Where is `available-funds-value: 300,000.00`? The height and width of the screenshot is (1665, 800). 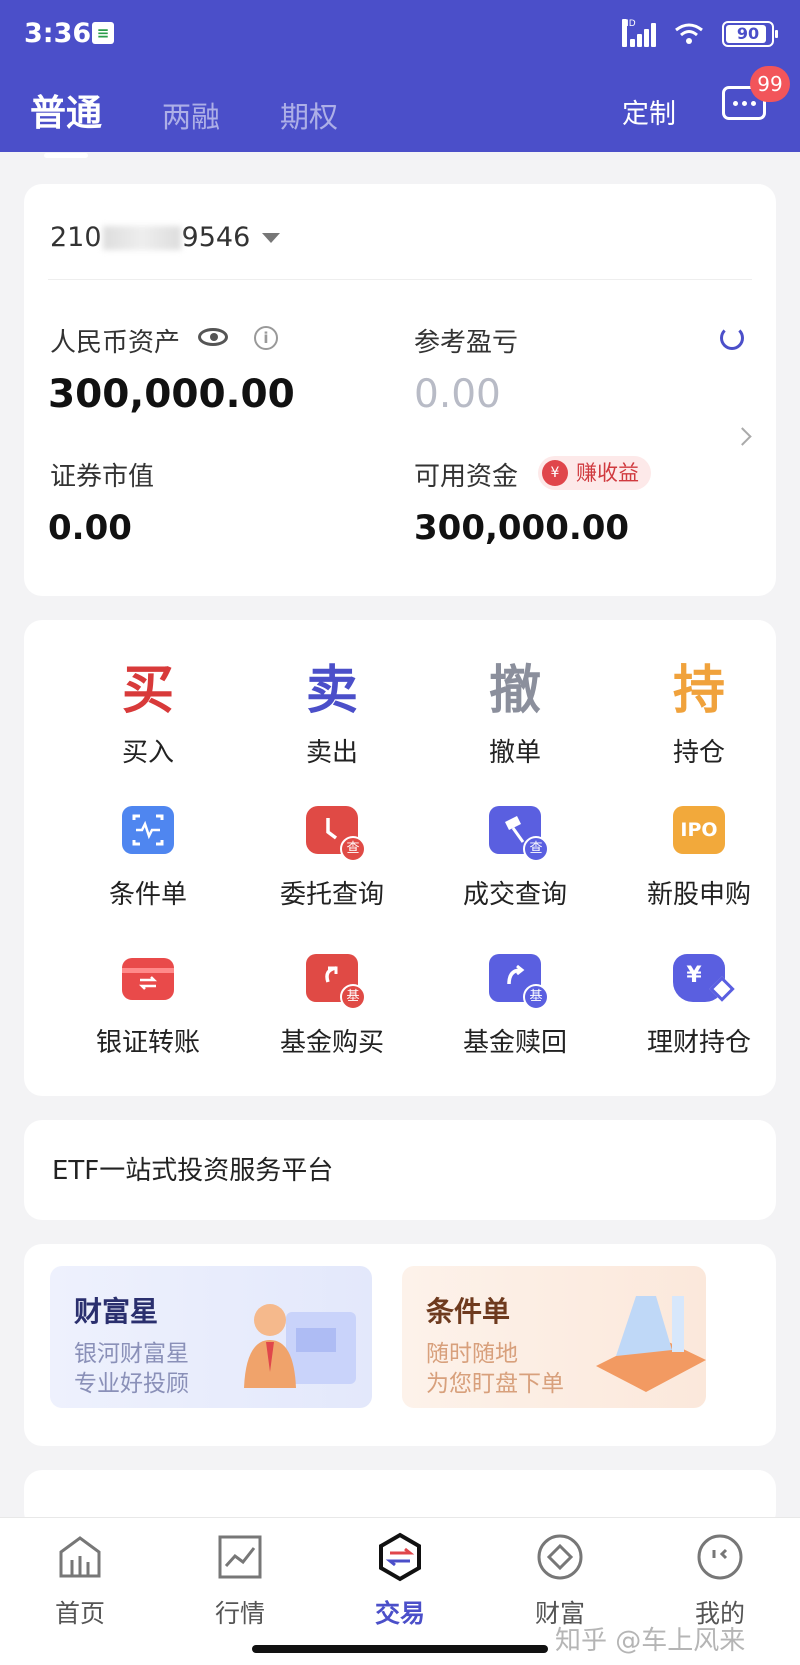
available-funds-value: 300,000.00 is located at coordinates (522, 528).